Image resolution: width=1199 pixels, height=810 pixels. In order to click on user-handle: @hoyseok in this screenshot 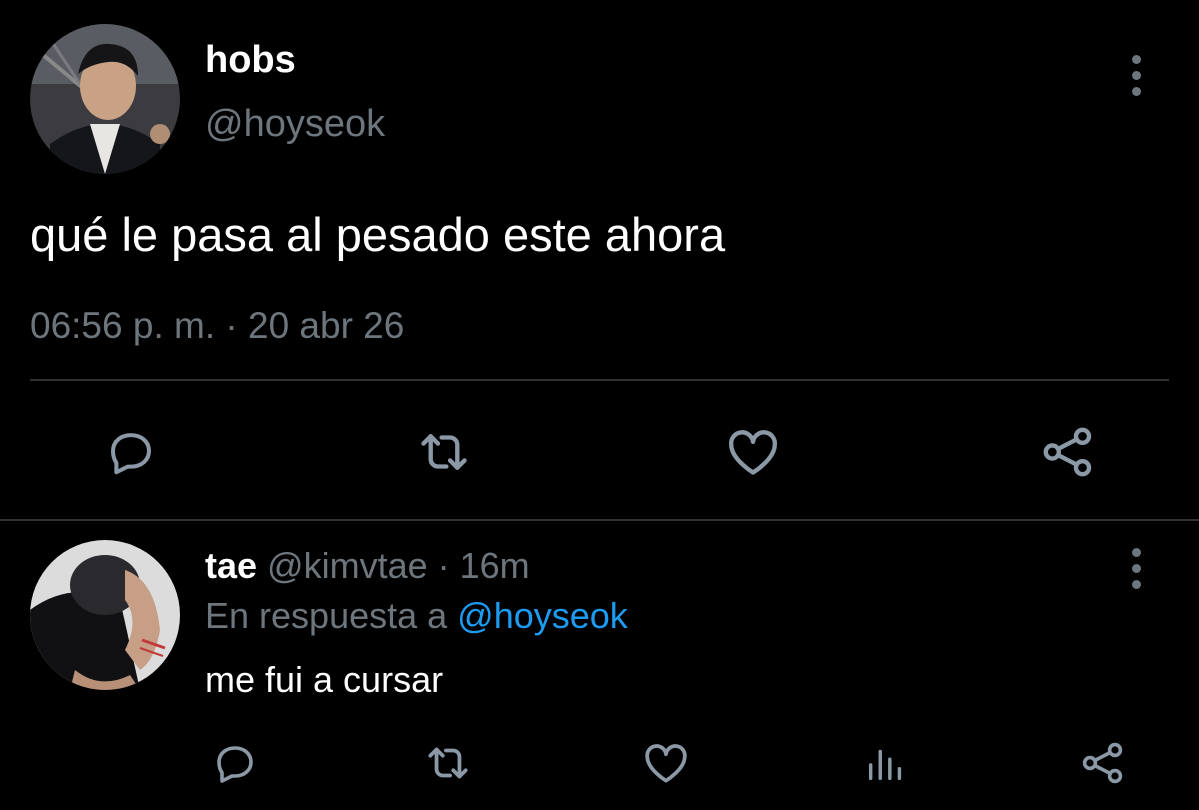, I will do `click(295, 124)`.